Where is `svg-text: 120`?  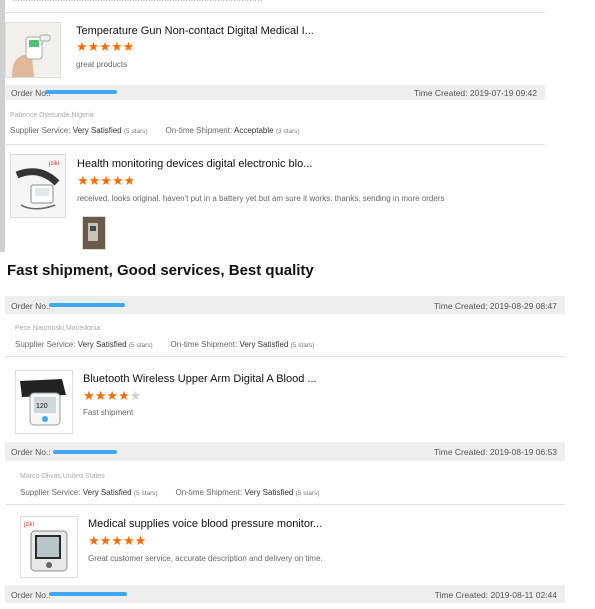 svg-text: 120 is located at coordinates (42, 406).